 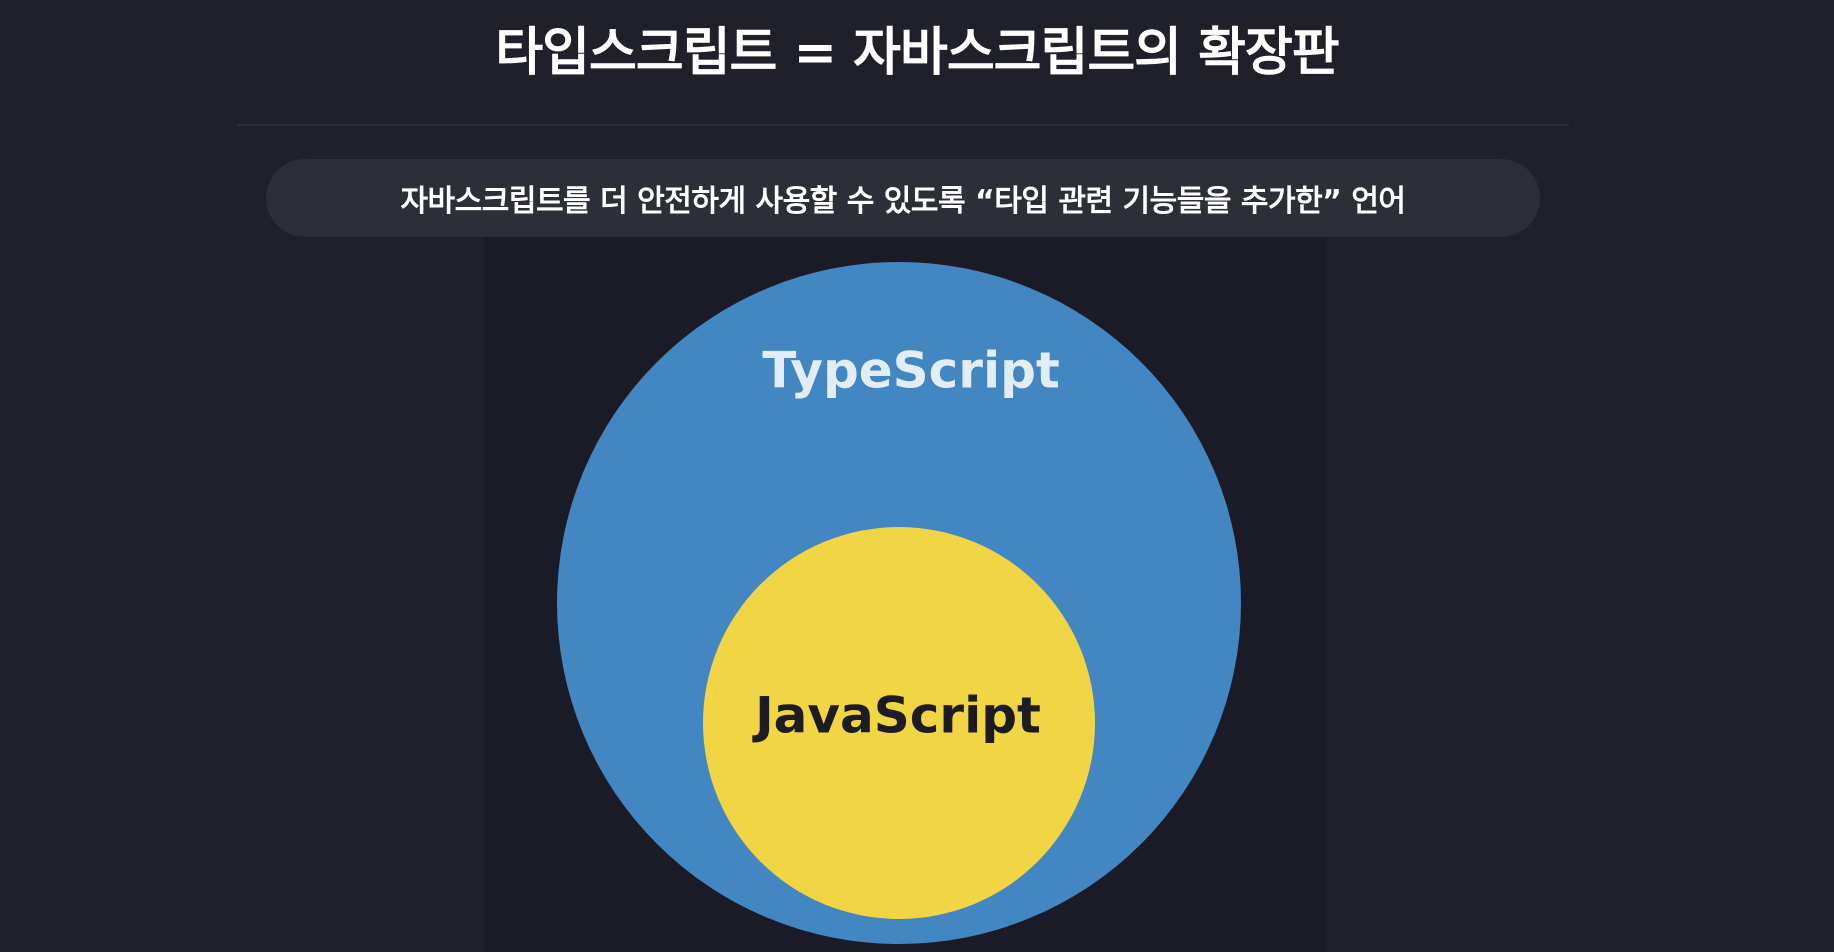 I want to click on typescript-label: TypeScript, so click(x=911, y=371).